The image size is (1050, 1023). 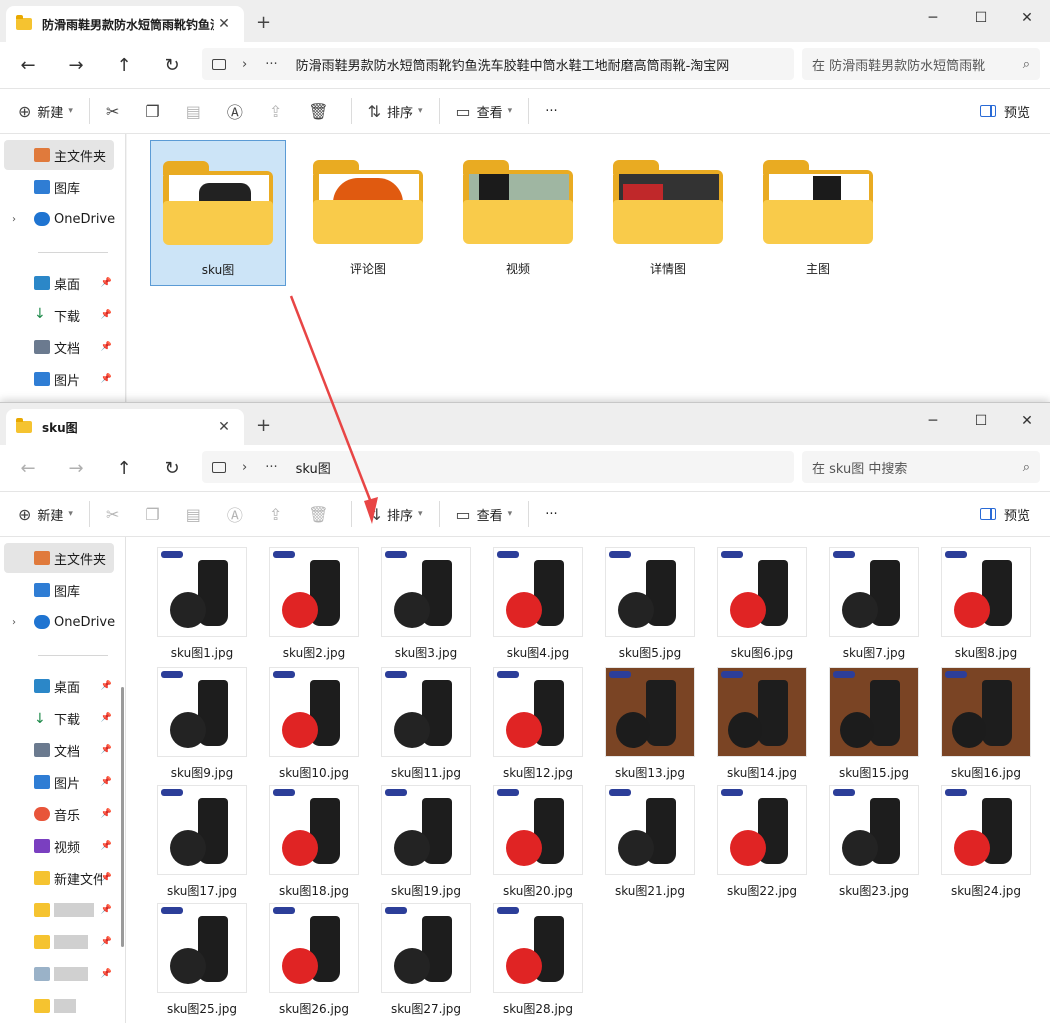 I want to click on file-thumbnail: sku图26.jpg, so click(x=314, y=962).